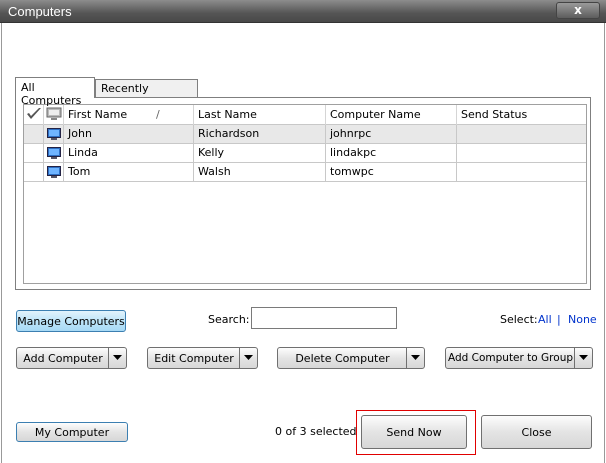 The height and width of the screenshot is (463, 606). I want to click on select-all-checkmark-header, so click(34, 115).